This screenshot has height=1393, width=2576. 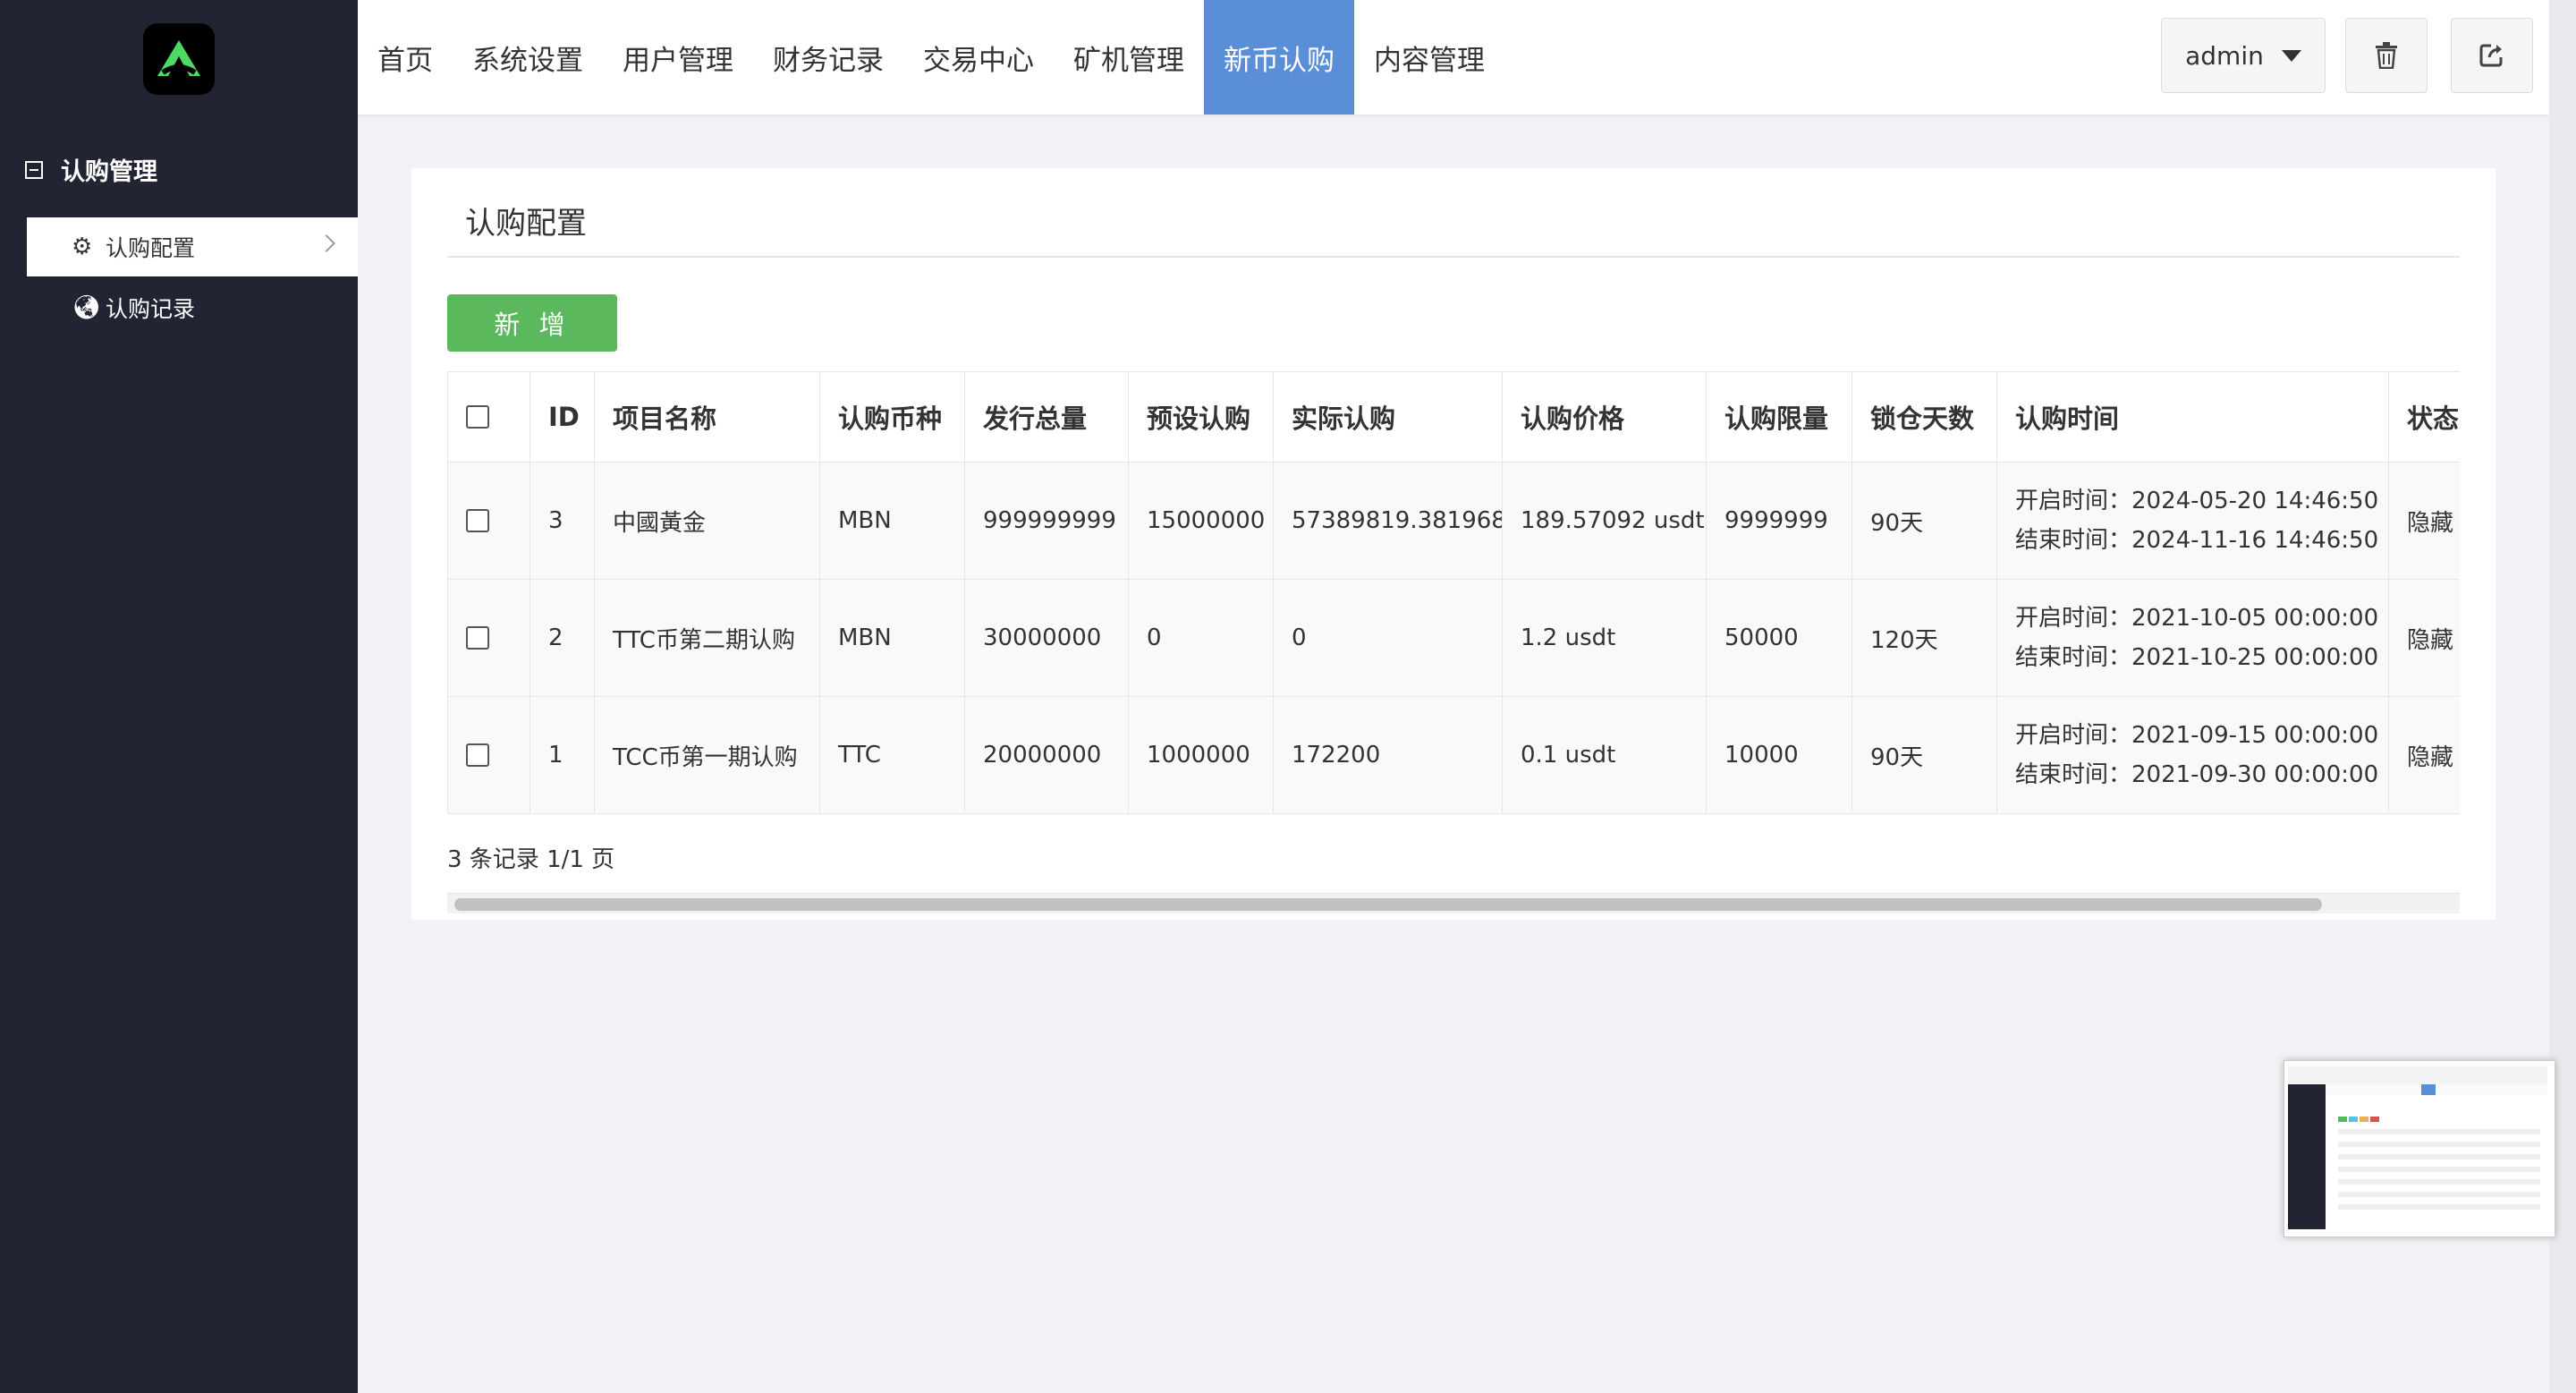 I want to click on start-time: 开启时间：2021-09-15 00:00:00, so click(x=2197, y=735).